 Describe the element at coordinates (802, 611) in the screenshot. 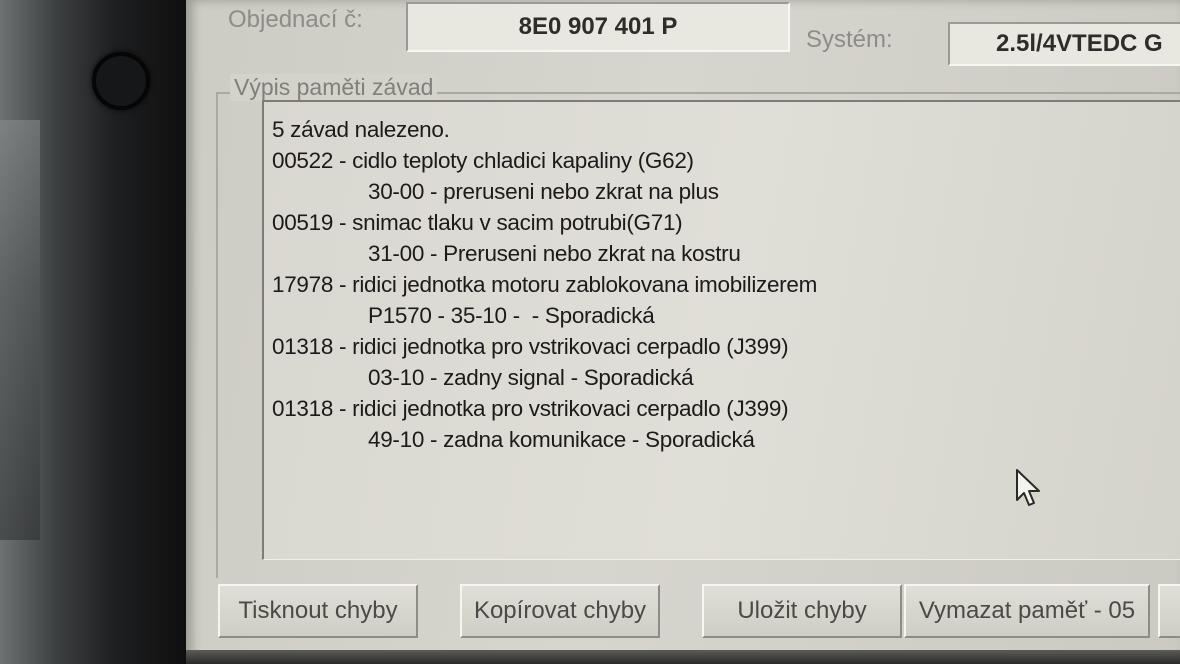

I see `save-faults-button: Uložit chyby` at that location.